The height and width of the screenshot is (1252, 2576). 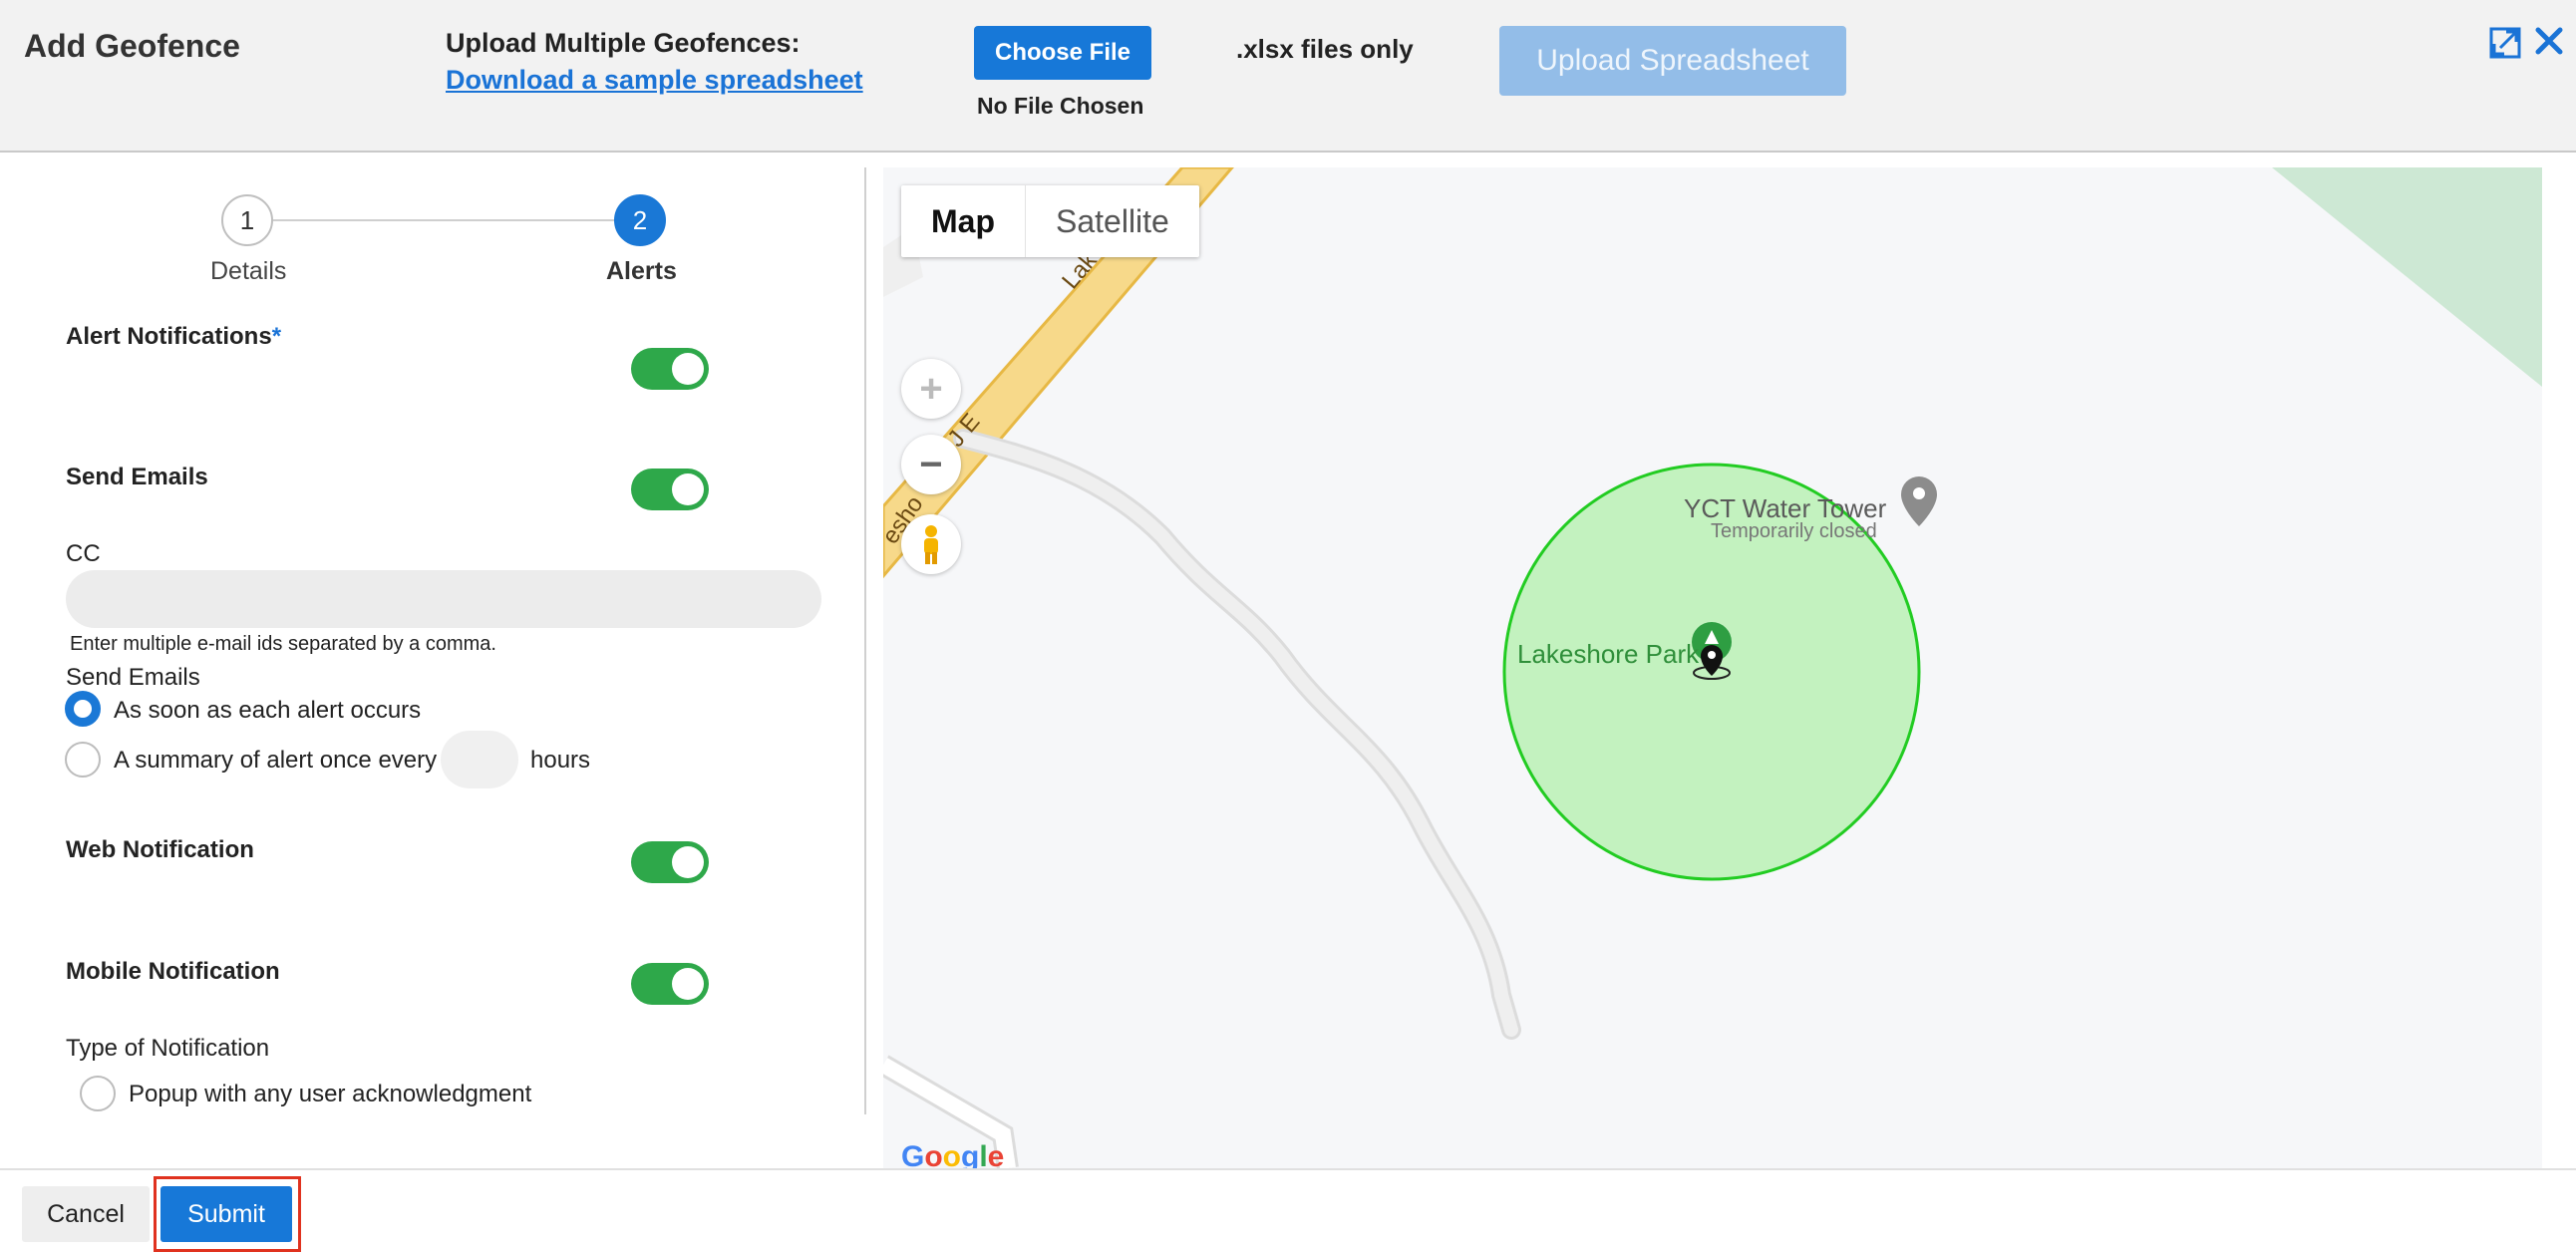 What do you see at coordinates (443, 599) in the screenshot?
I see `cc-input` at bounding box center [443, 599].